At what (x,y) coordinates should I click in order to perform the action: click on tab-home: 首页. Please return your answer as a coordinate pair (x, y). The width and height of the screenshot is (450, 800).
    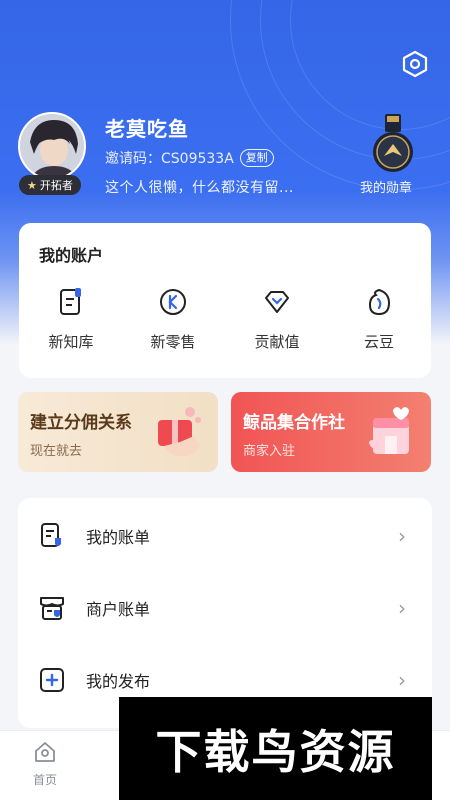
    Looking at the image, I should click on (45, 763).